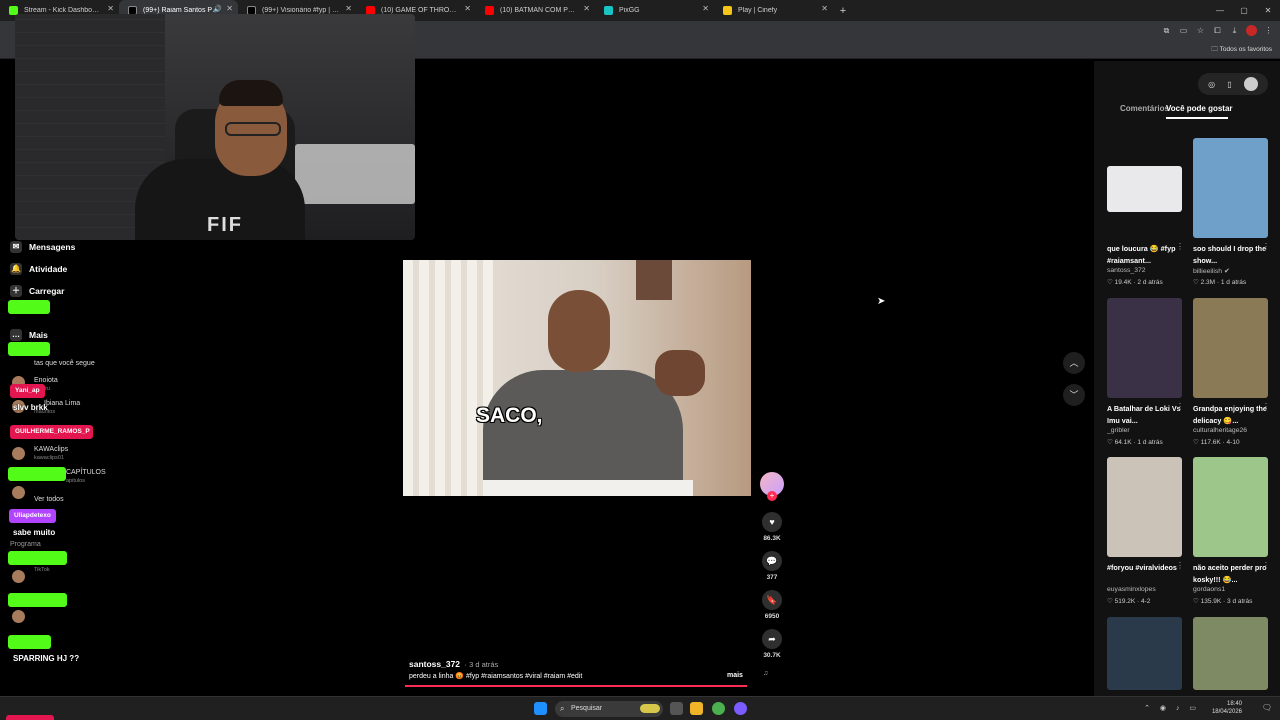  What do you see at coordinates (881, 301) in the screenshot?
I see `mouse-cursor-icon: ➤` at bounding box center [881, 301].